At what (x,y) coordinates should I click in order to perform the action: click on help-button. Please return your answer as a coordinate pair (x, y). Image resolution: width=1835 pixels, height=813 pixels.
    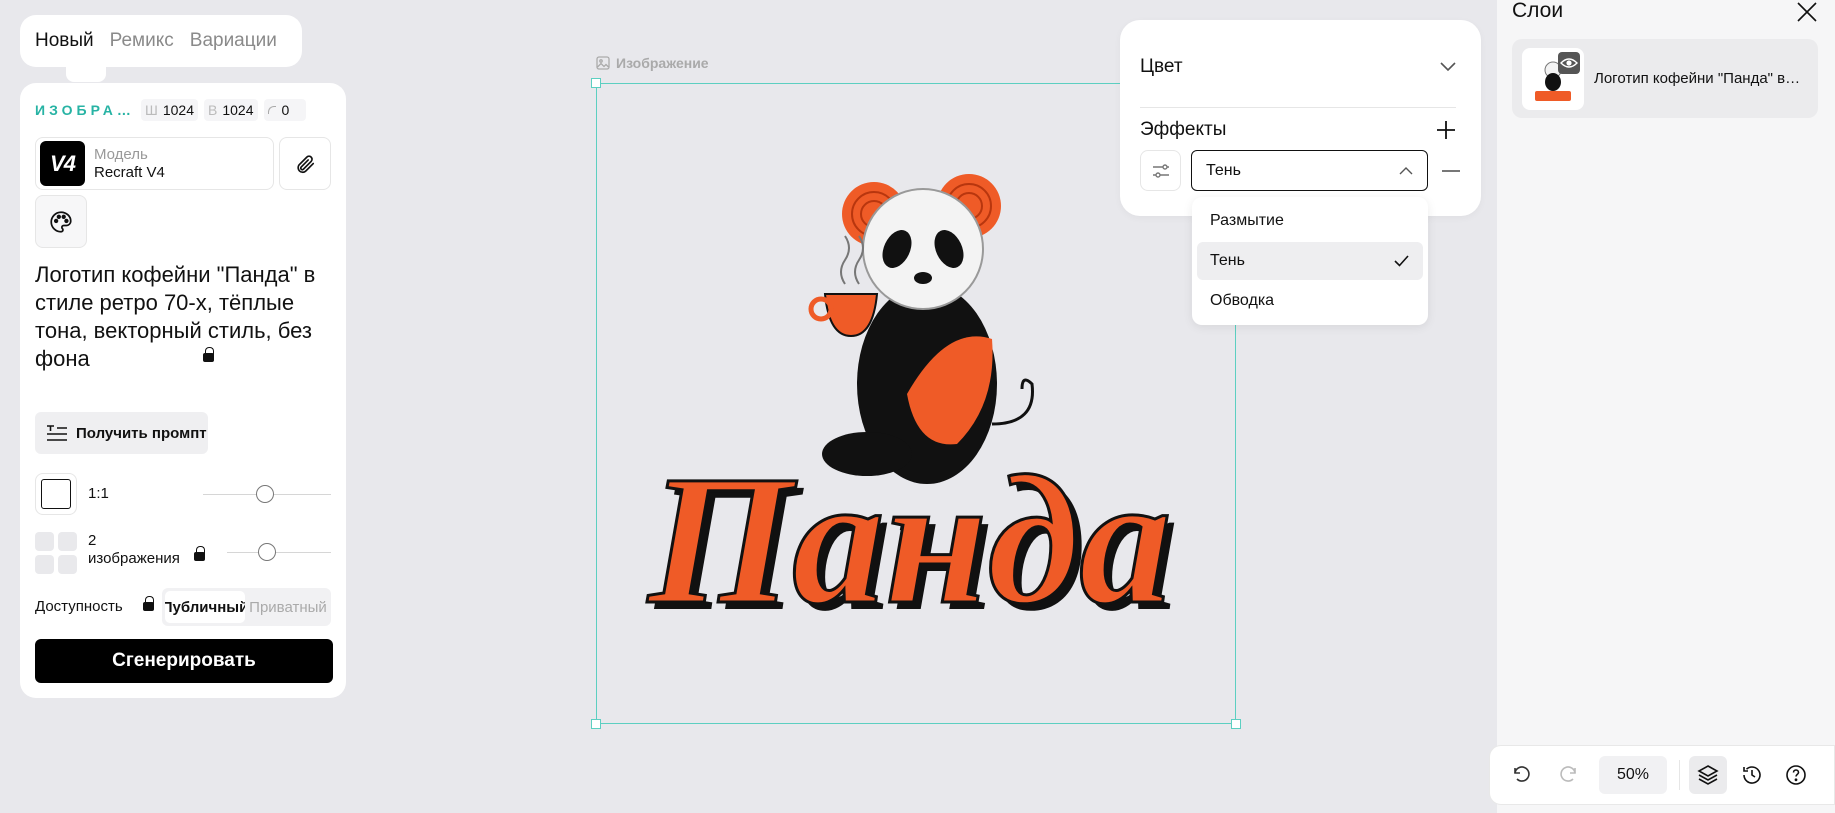
    Looking at the image, I should click on (1796, 775).